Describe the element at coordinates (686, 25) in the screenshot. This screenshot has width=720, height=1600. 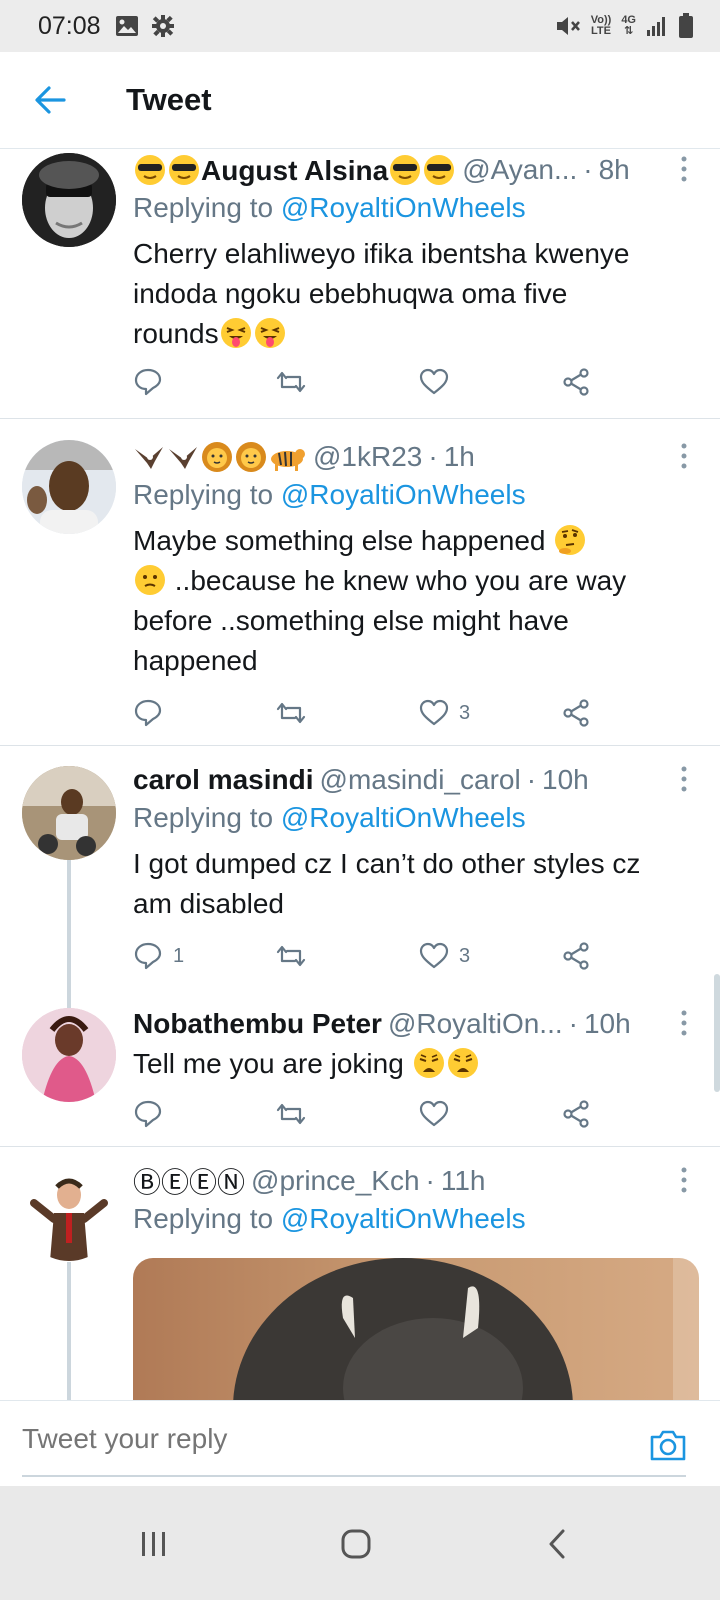
I see `battery-icon` at that location.